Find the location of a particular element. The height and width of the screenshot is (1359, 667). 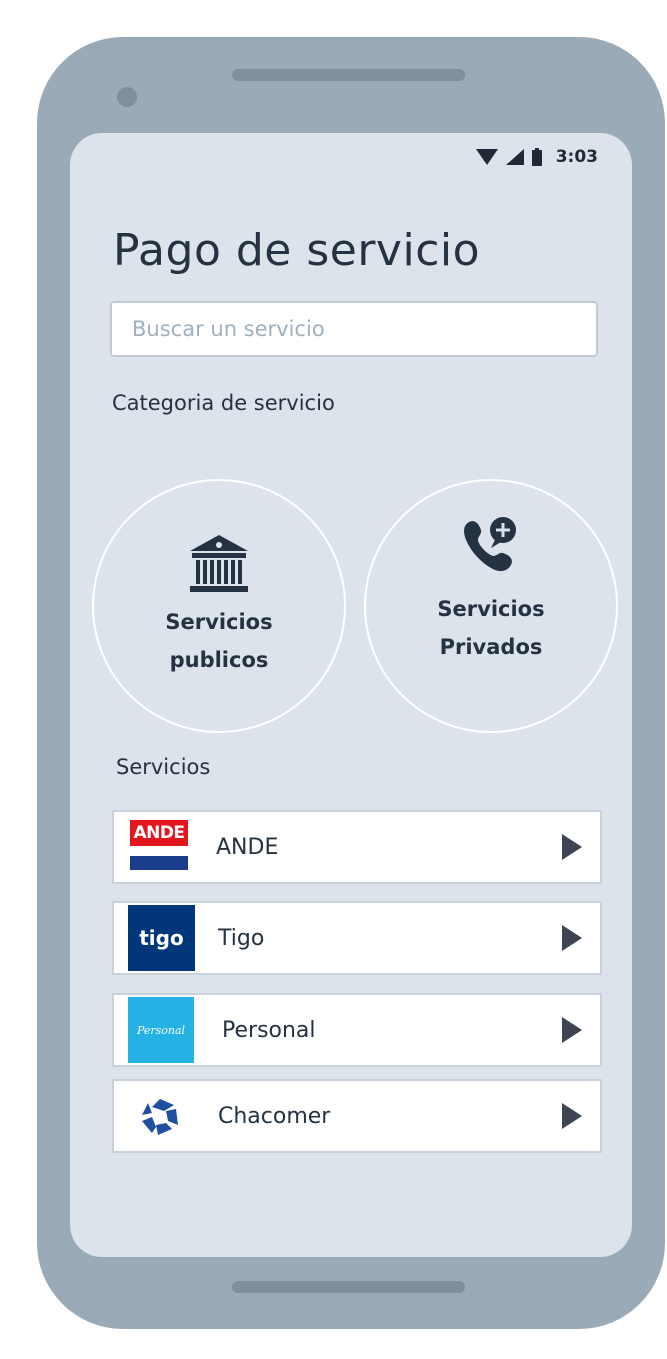

category-label: Servicios publicos is located at coordinates (219, 641).